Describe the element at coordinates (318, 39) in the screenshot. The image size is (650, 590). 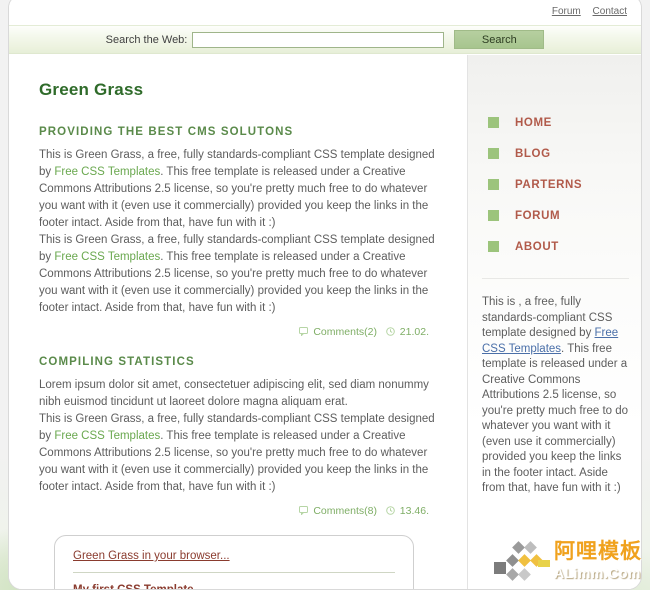
I see `search-input` at that location.